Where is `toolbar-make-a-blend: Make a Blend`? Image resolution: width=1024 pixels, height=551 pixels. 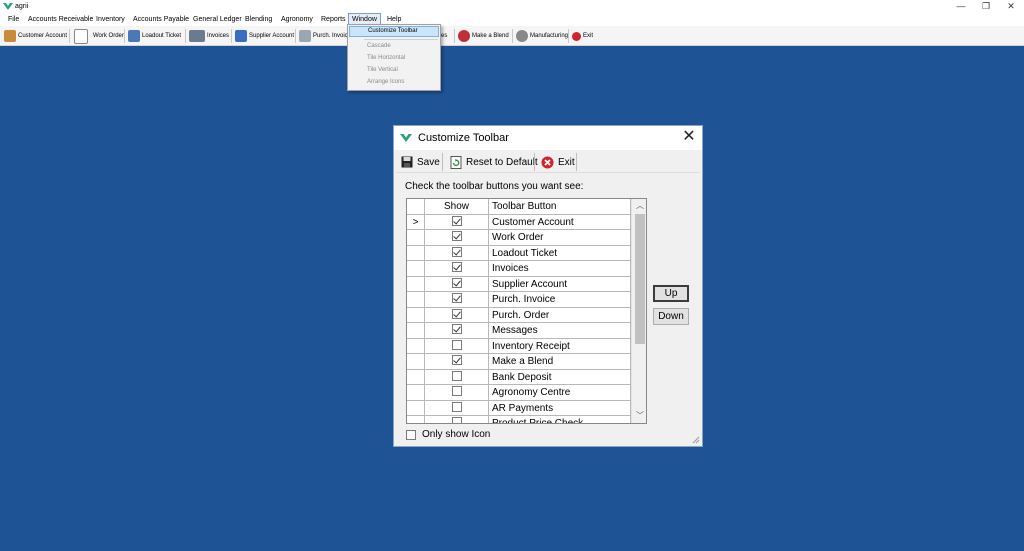
toolbar-make-a-blend: Make a Blend is located at coordinates (483, 36).